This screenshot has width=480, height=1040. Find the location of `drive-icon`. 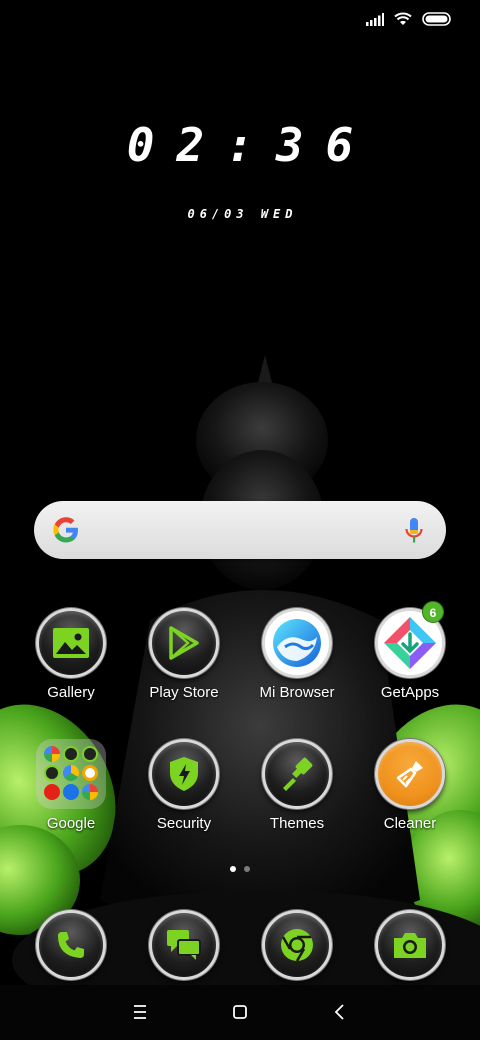

drive-icon is located at coordinates (71, 773).